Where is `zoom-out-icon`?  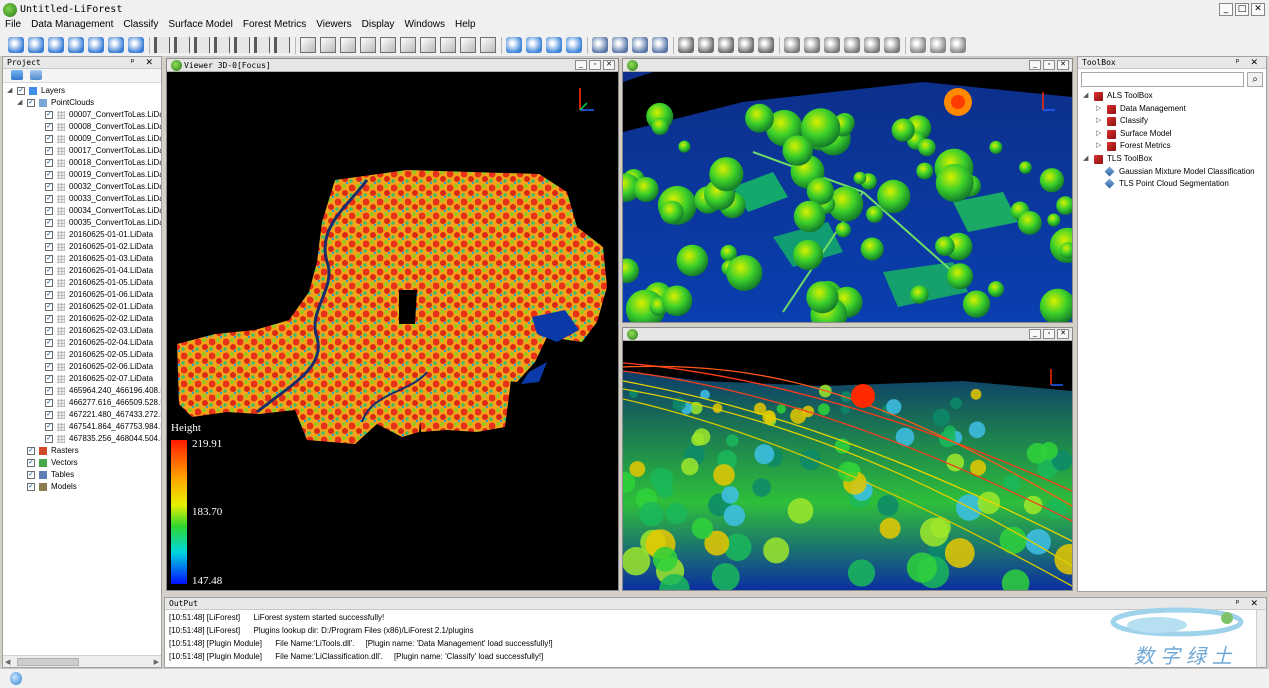
zoom-out-icon is located at coordinates (554, 45).